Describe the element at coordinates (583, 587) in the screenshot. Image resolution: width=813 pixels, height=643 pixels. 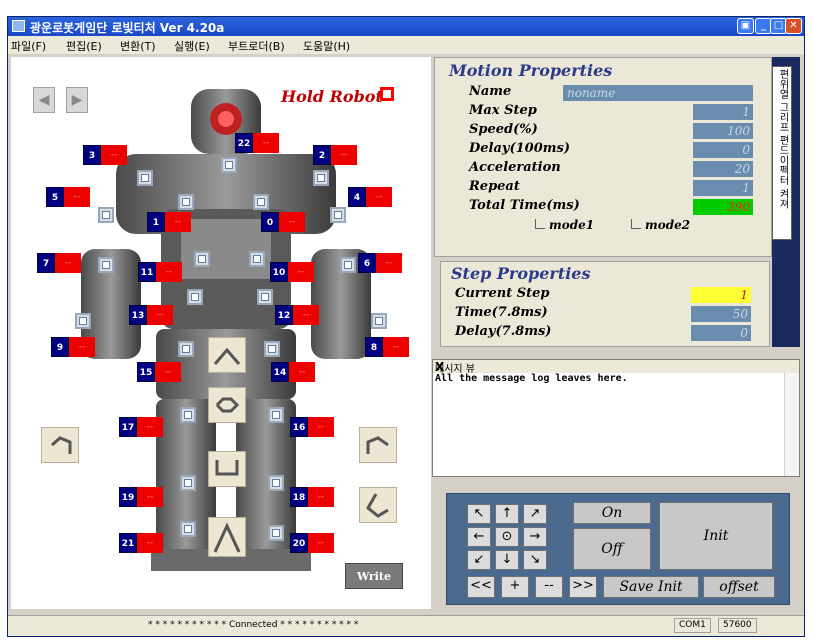
I see `forward-button: >>` at that location.